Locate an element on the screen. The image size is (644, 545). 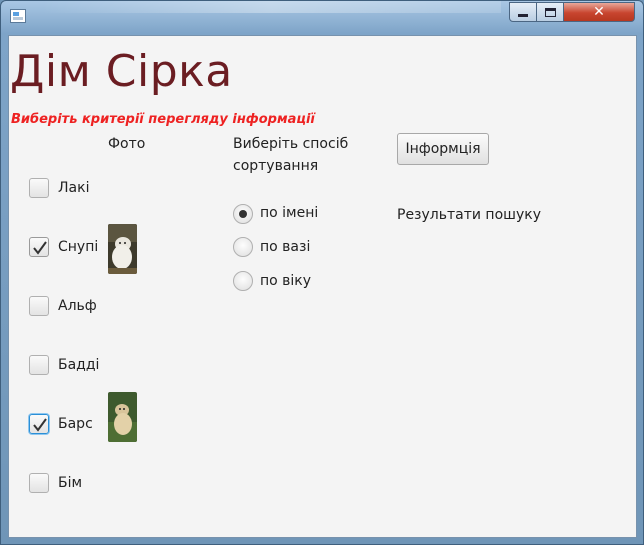
close-button: ✕ is located at coordinates (599, 12).